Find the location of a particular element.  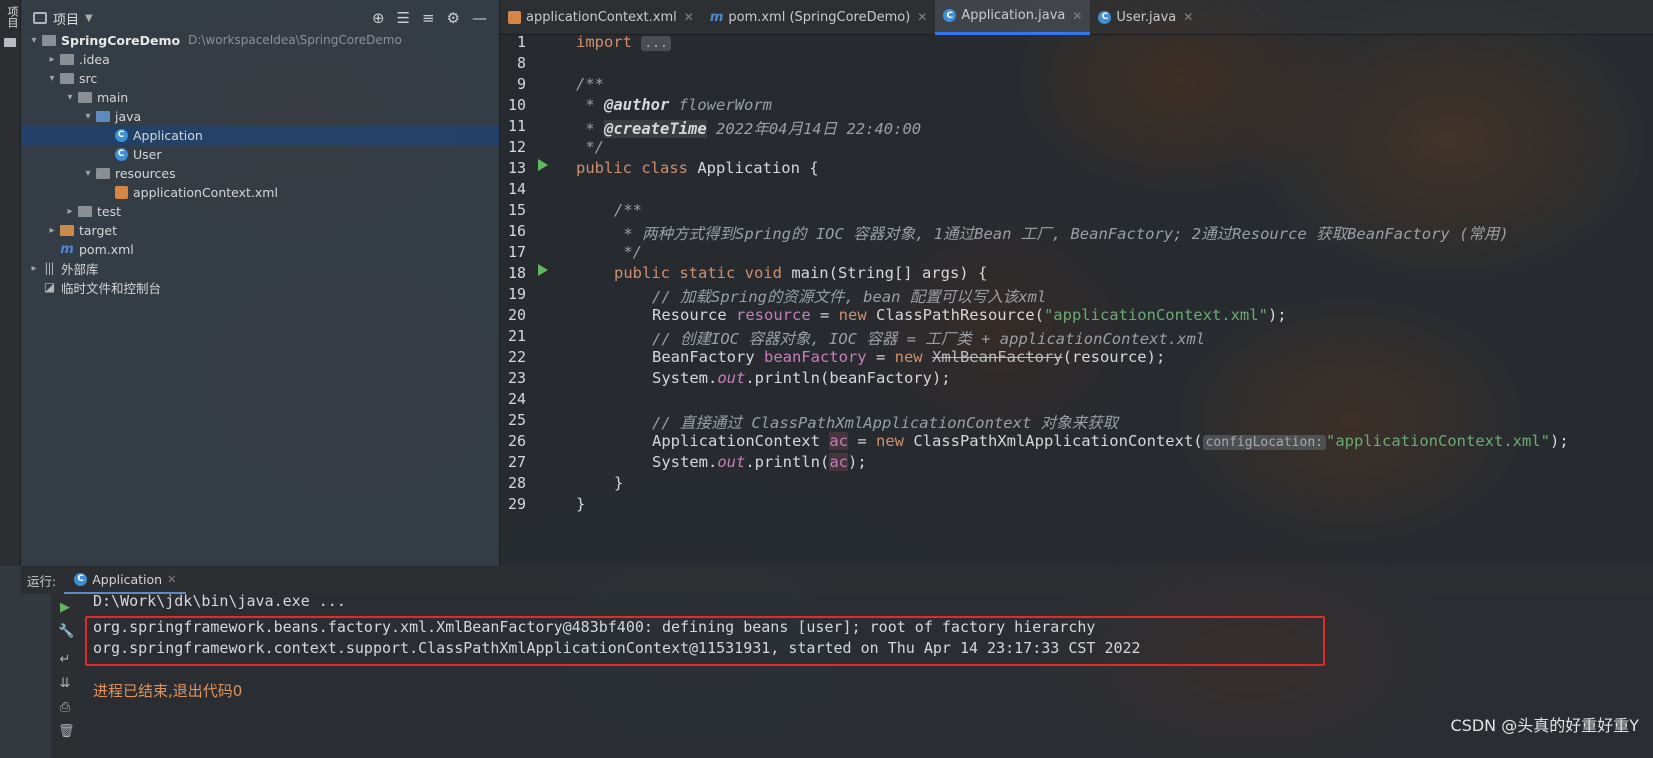

tab-user-java: C User.java ✕ is located at coordinates (1145, 17).